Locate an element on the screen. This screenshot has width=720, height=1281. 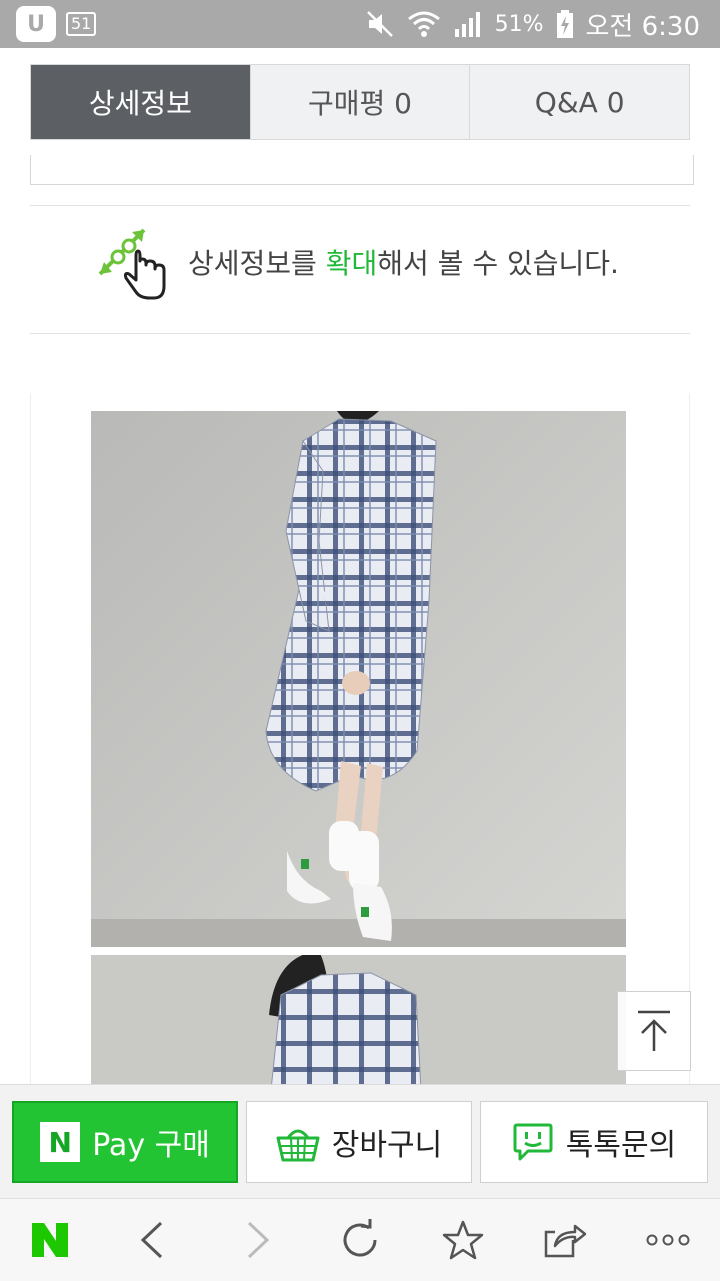
talktalk-inquiry-button: 톡톡문의 is located at coordinates (594, 1142).